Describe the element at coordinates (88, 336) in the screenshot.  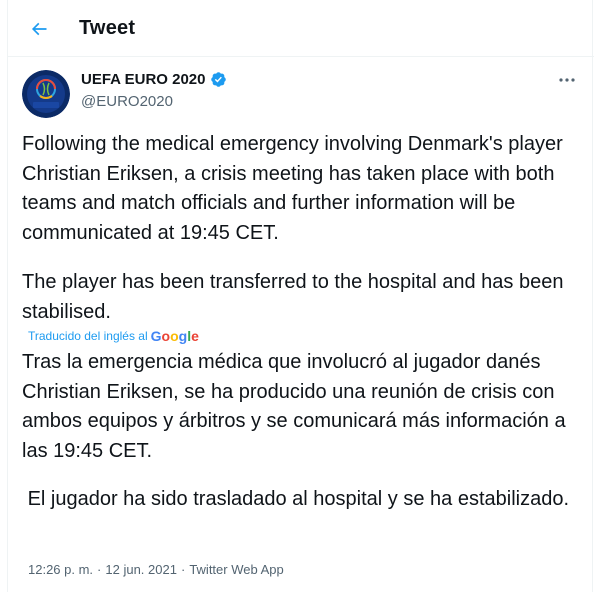
I see `translation-label: Traducido del inglés al` at that location.